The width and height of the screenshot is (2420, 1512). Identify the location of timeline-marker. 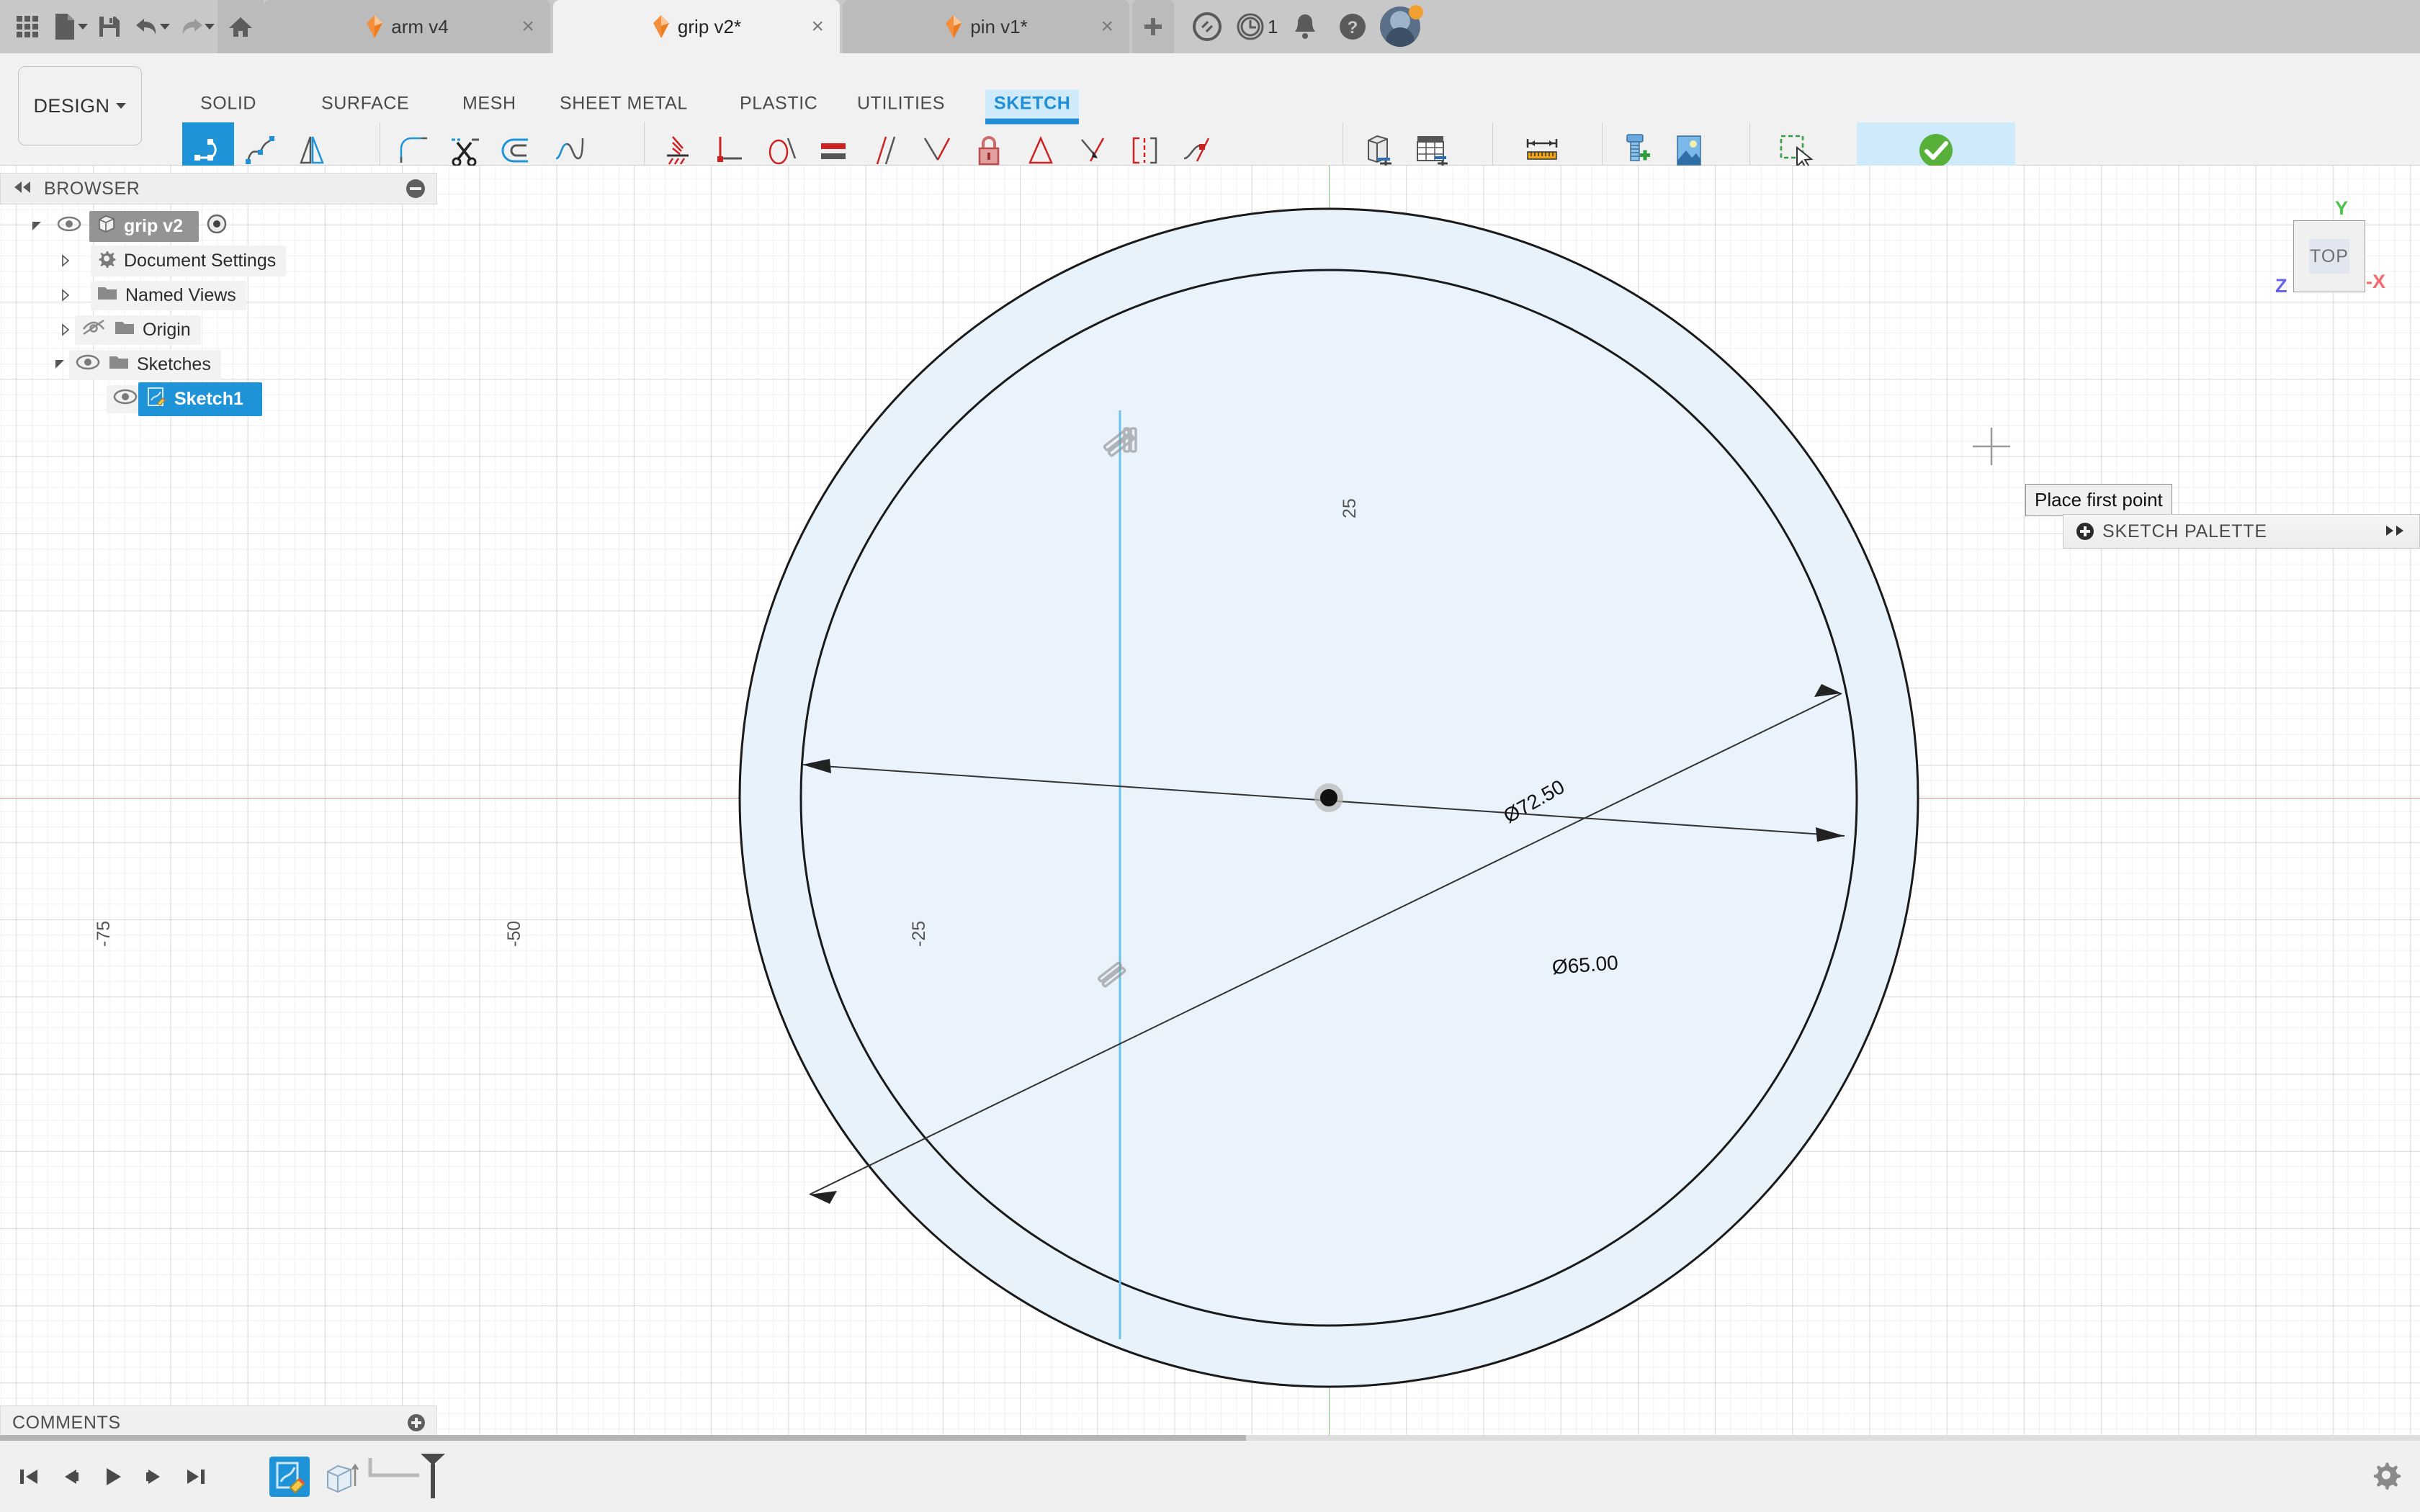
(407, 1476).